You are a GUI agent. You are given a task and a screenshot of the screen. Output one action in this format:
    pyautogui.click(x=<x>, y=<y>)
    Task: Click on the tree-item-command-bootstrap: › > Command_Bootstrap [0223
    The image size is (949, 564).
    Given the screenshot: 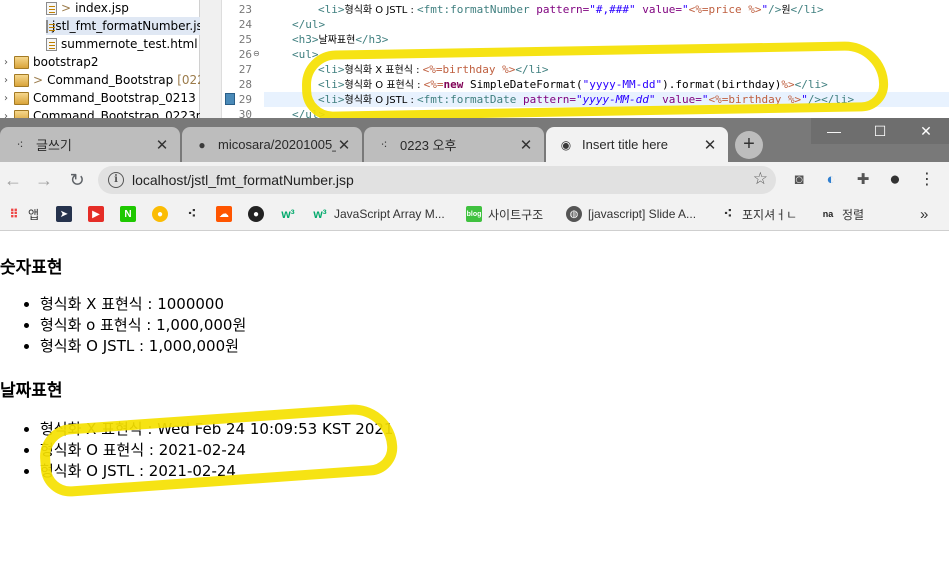 What is the action you would take?
    pyautogui.click(x=106, y=80)
    